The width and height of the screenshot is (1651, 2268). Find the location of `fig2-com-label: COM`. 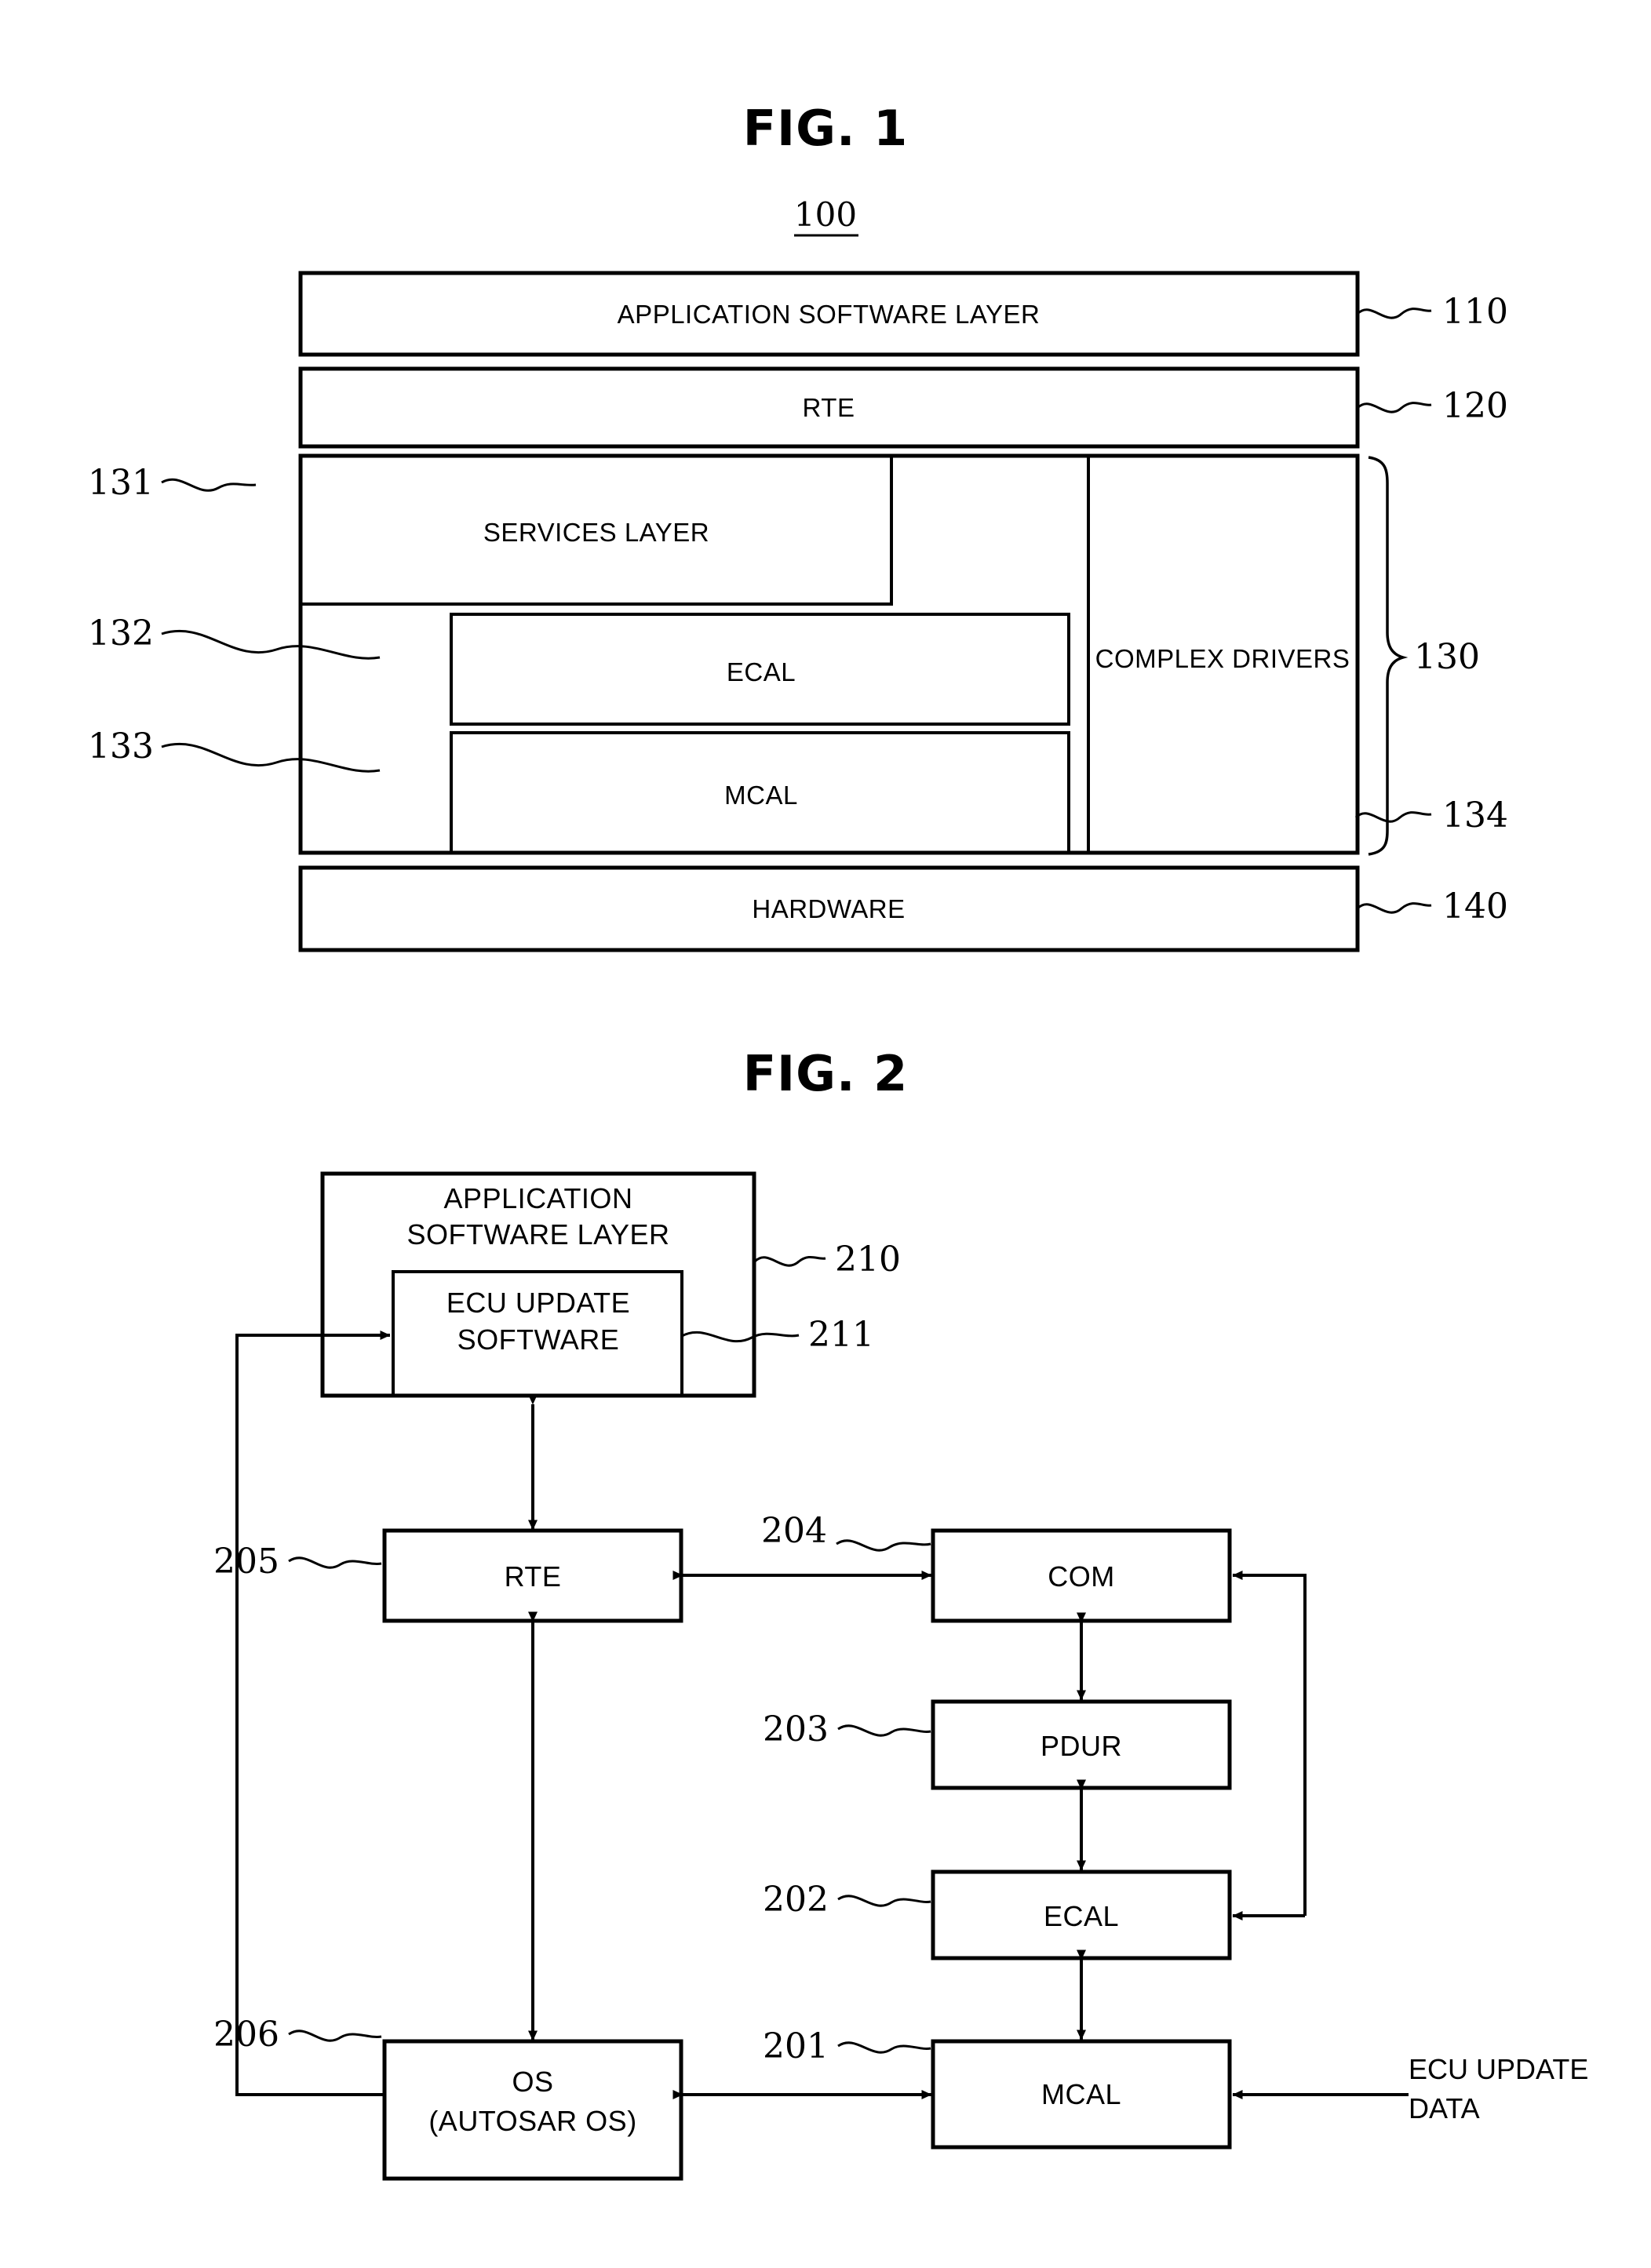

fig2-com-label: COM is located at coordinates (1081, 1576).